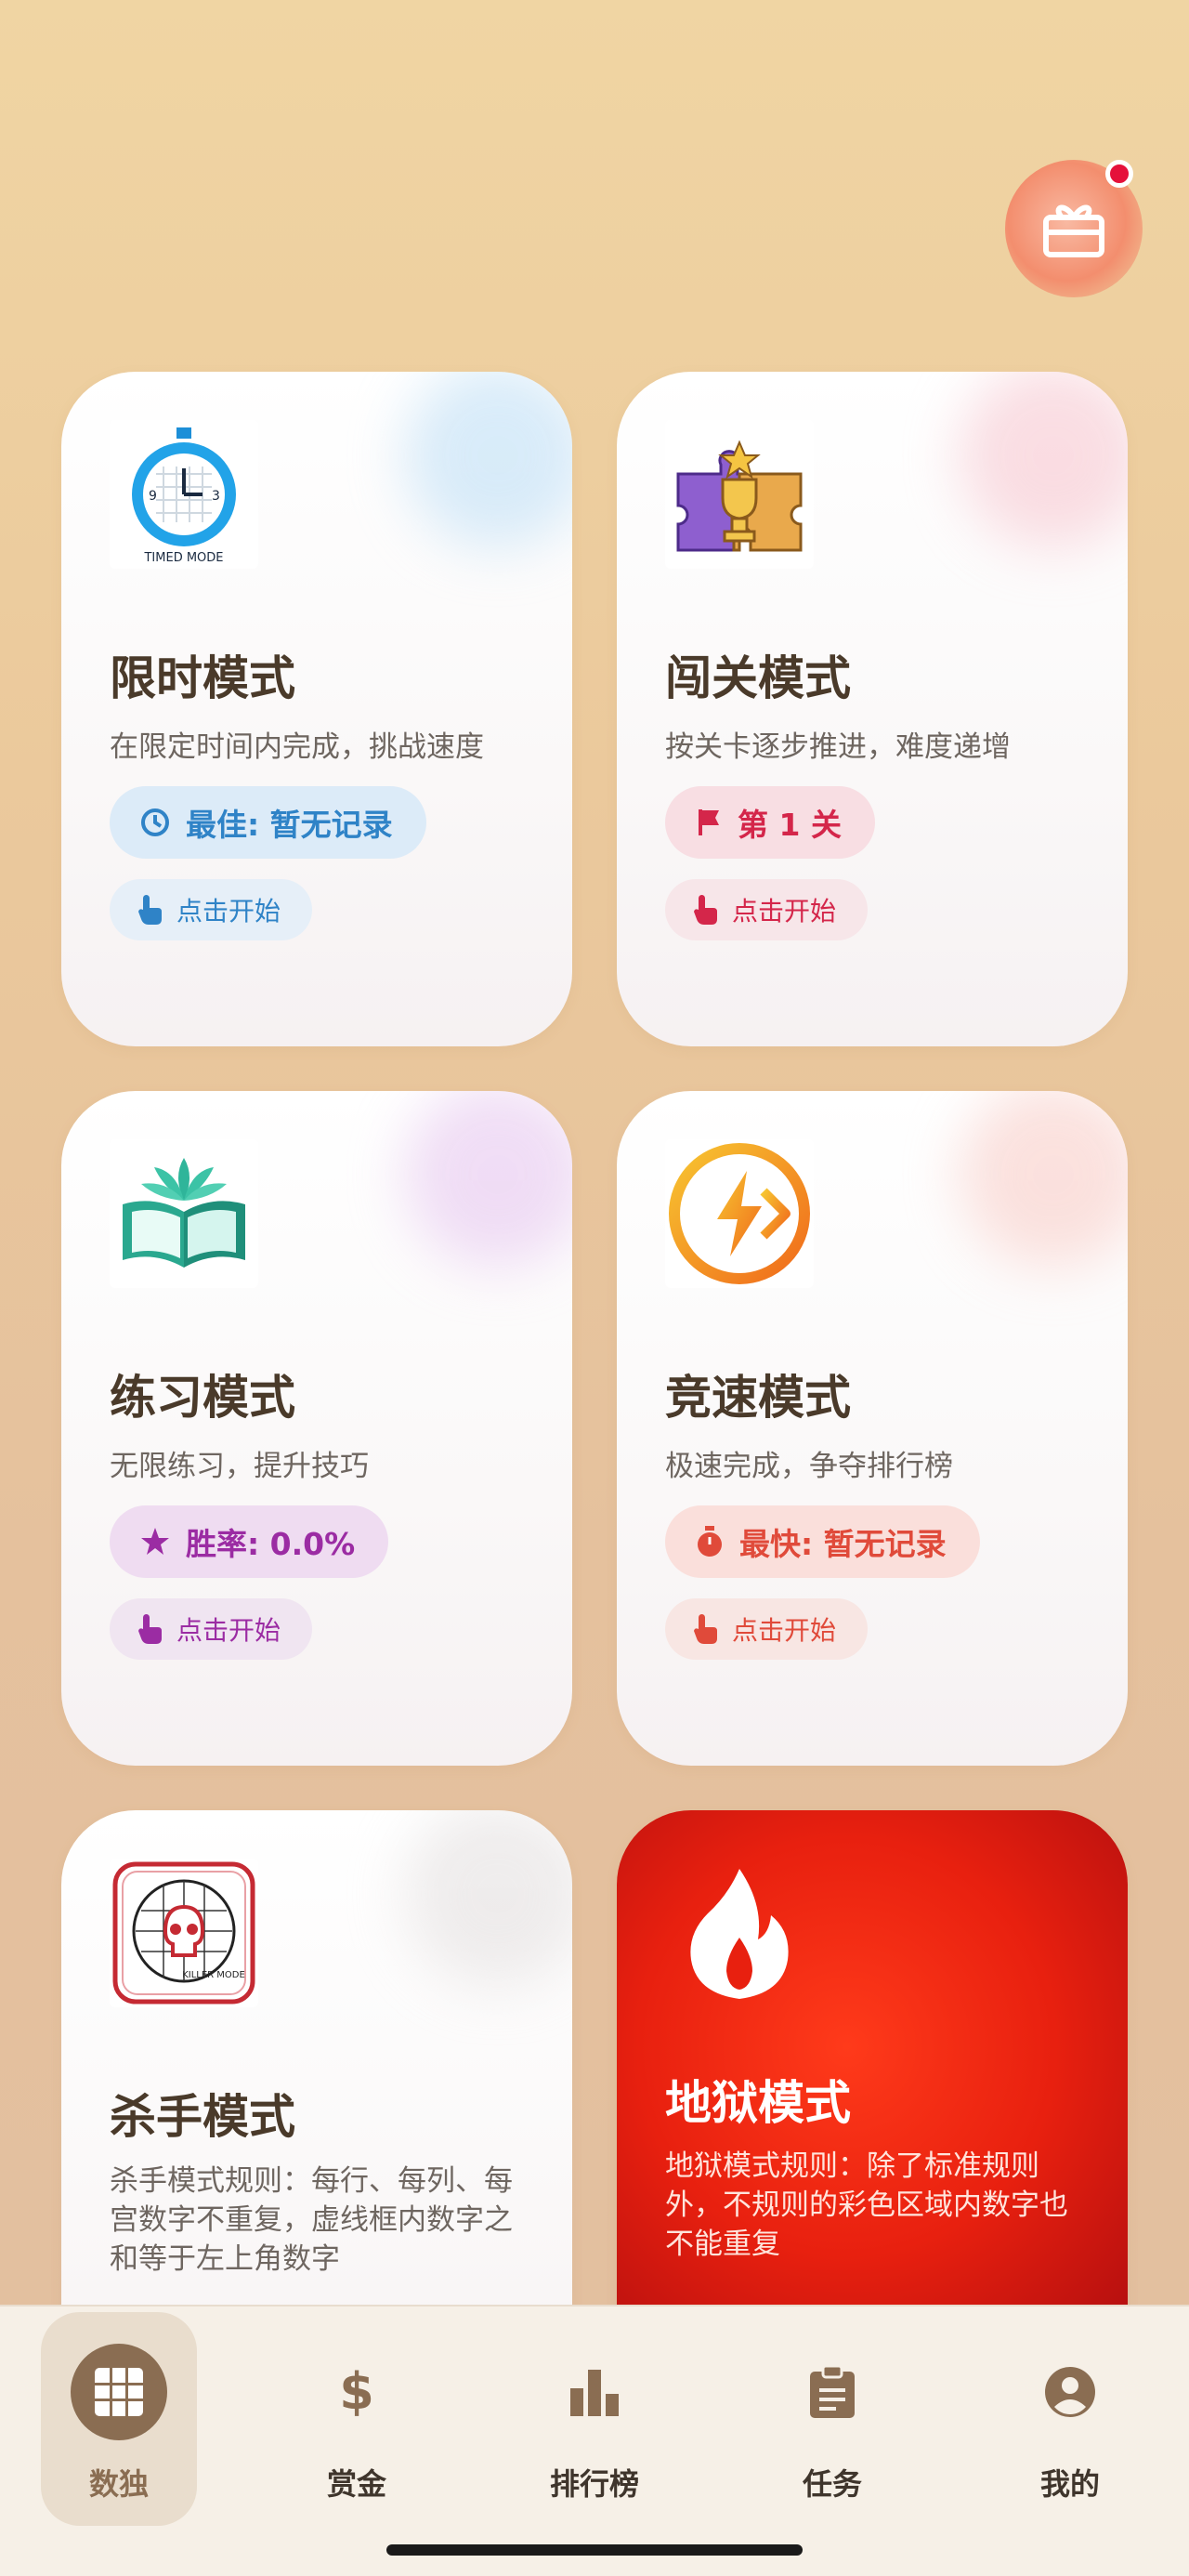 This screenshot has height=2576, width=1189. I want to click on clipboard-icon, so click(832, 2392).